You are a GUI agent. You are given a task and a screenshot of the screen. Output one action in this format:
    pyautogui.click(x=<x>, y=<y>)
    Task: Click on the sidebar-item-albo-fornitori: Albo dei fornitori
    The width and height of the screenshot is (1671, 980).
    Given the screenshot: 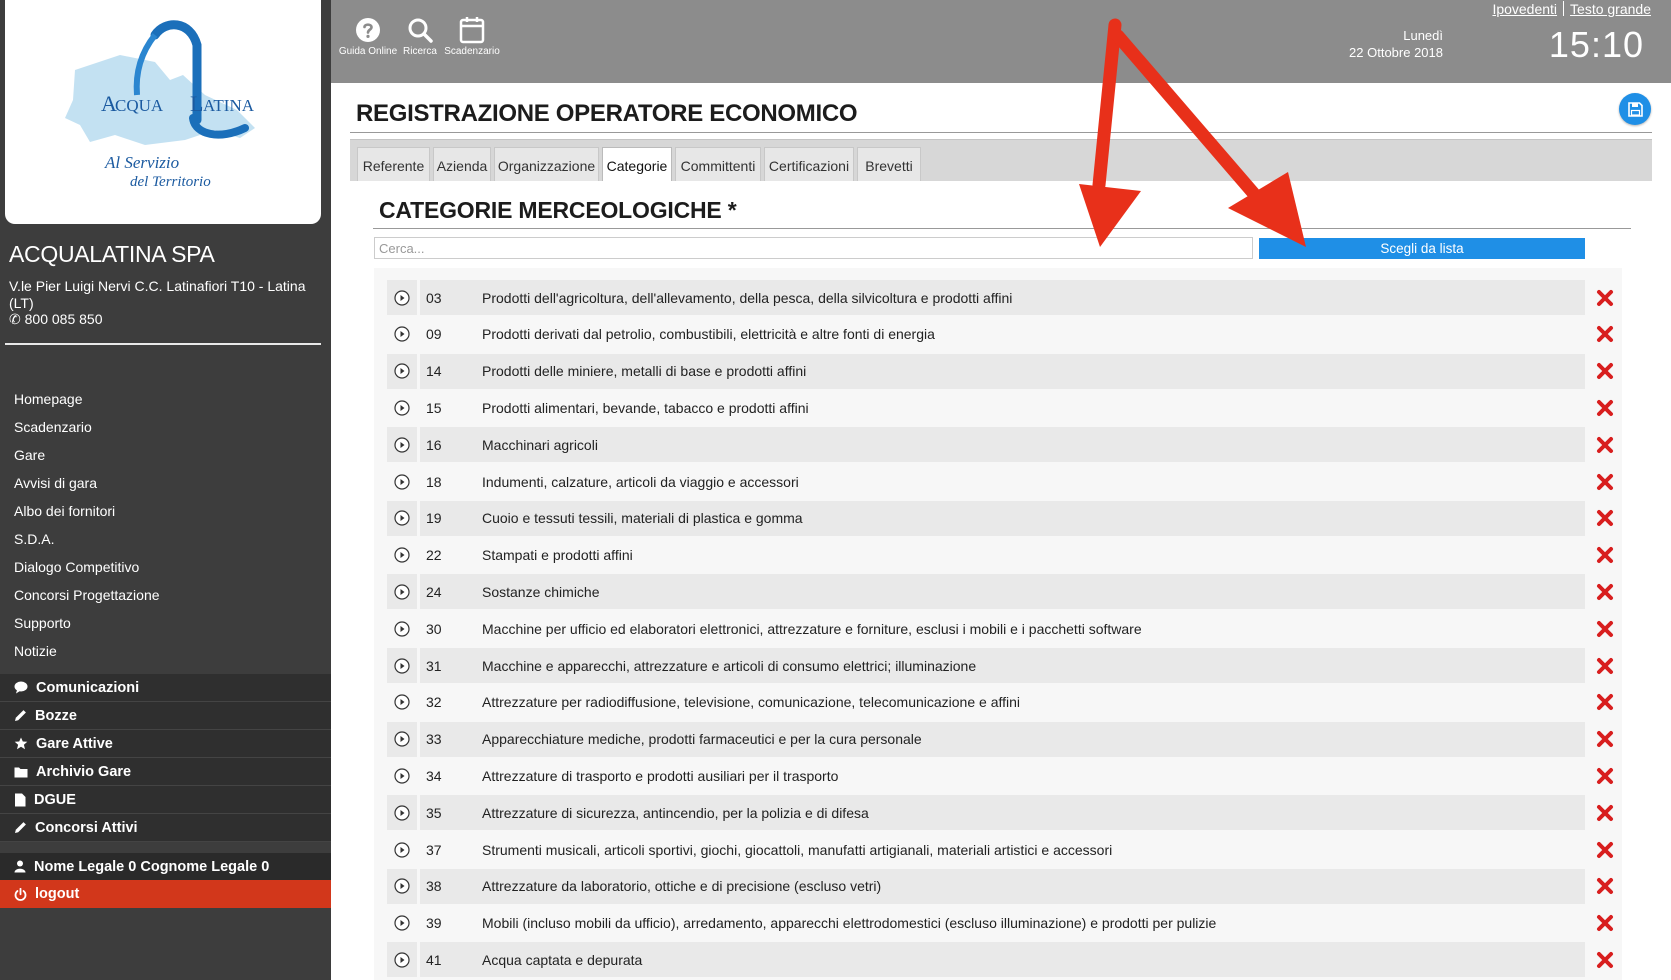 What is the action you would take?
    pyautogui.click(x=87, y=514)
    